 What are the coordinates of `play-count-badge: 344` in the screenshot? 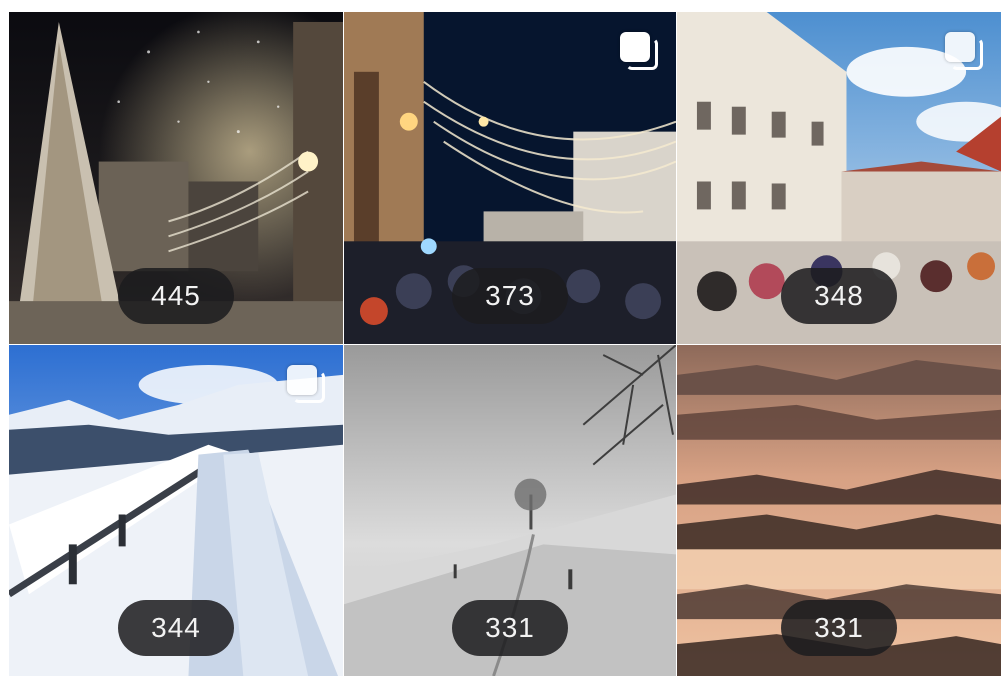 It's located at (176, 628).